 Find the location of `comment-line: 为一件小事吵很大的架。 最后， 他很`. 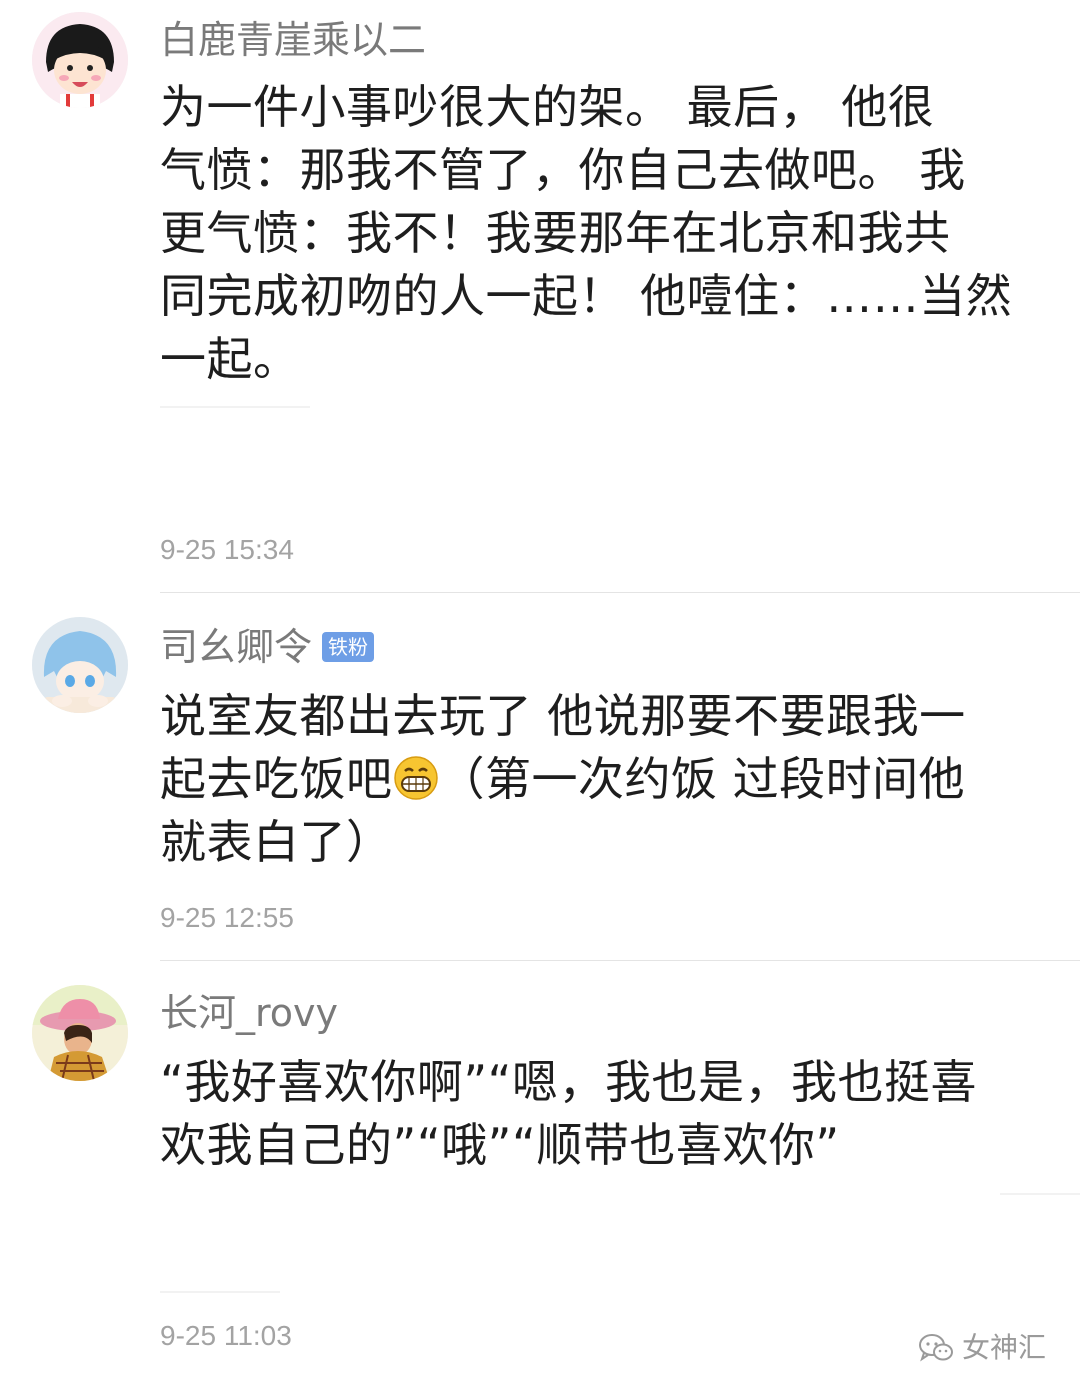

comment-line: 为一件小事吵很大的架。 最后， 他很 is located at coordinates (547, 107).